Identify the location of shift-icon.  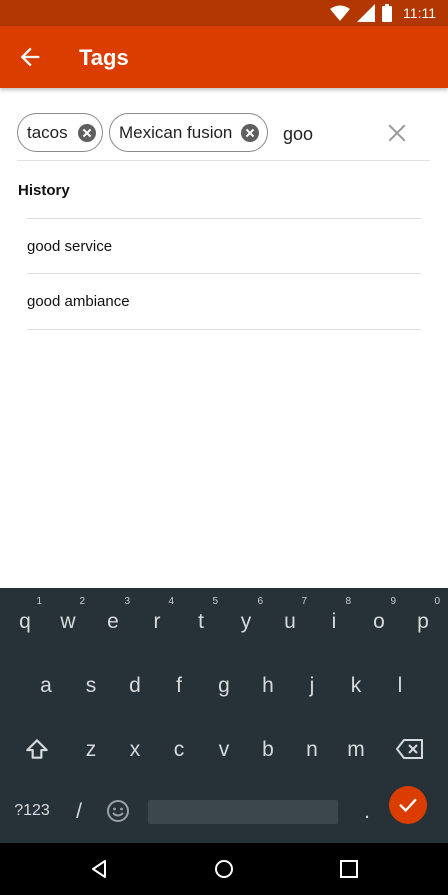
(37, 749).